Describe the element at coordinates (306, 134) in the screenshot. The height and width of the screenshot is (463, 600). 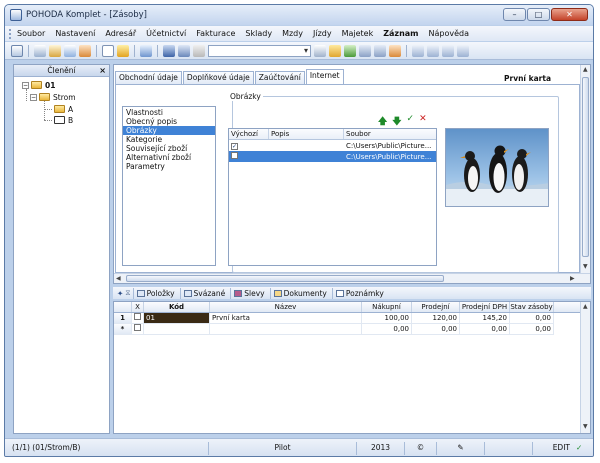
I see `column-header: Popis` at that location.